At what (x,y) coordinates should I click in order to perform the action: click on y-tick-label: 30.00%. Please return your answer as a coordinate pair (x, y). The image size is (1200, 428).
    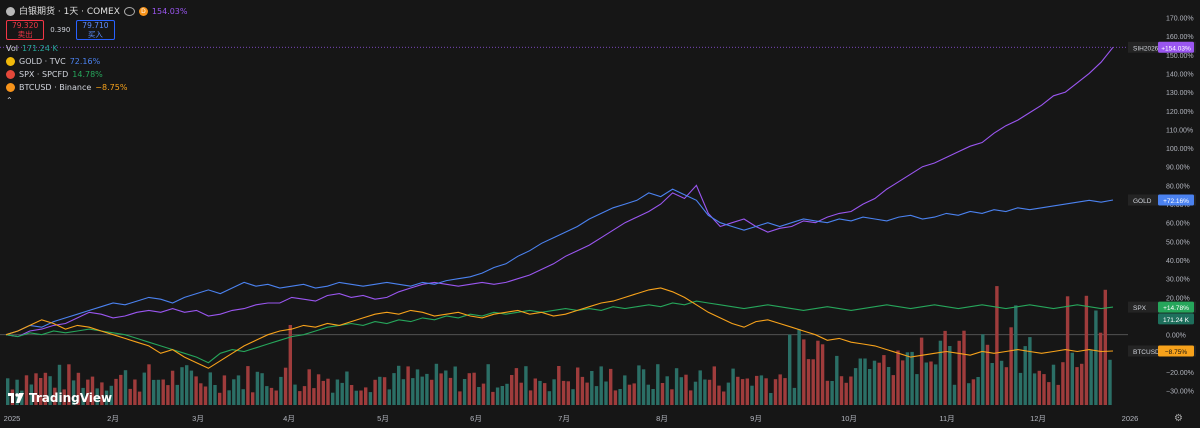
    Looking at the image, I should click on (1178, 280).